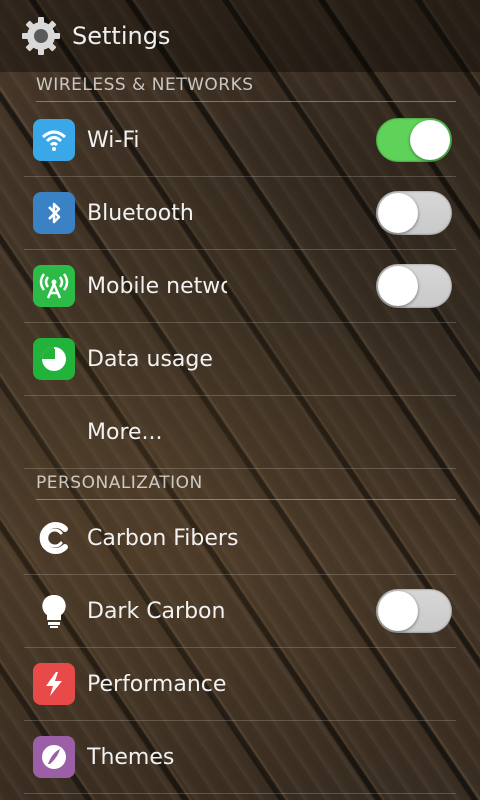 Image resolution: width=480 pixels, height=800 pixels. What do you see at coordinates (240, 359) in the screenshot?
I see `list-item-data-usage: Data usage` at bounding box center [240, 359].